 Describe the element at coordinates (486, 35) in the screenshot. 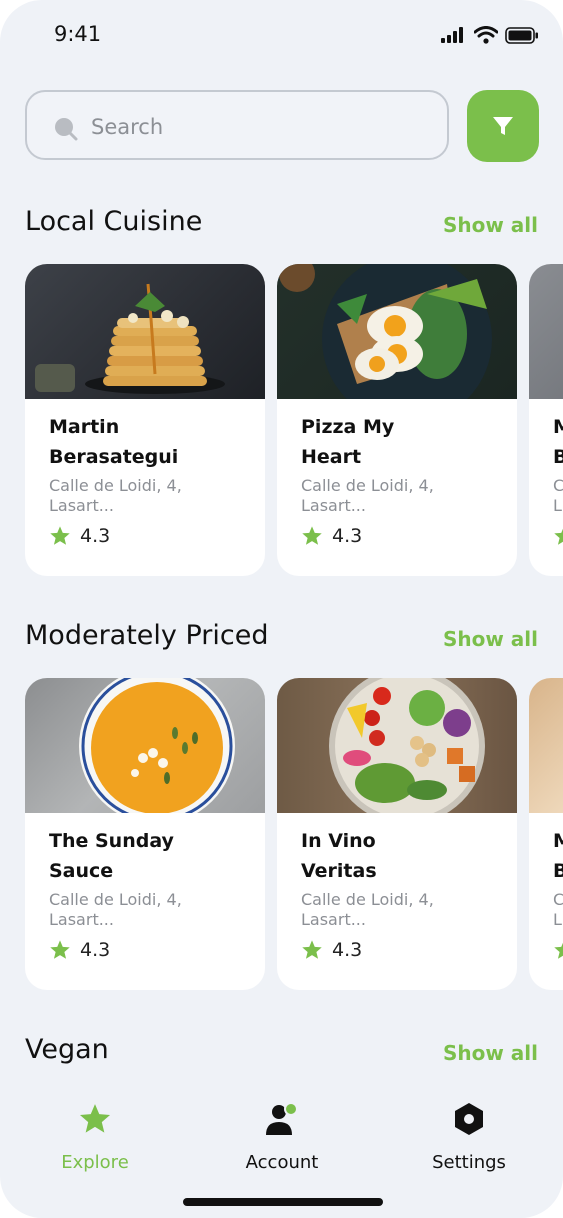

I see `wifi-icon` at that location.